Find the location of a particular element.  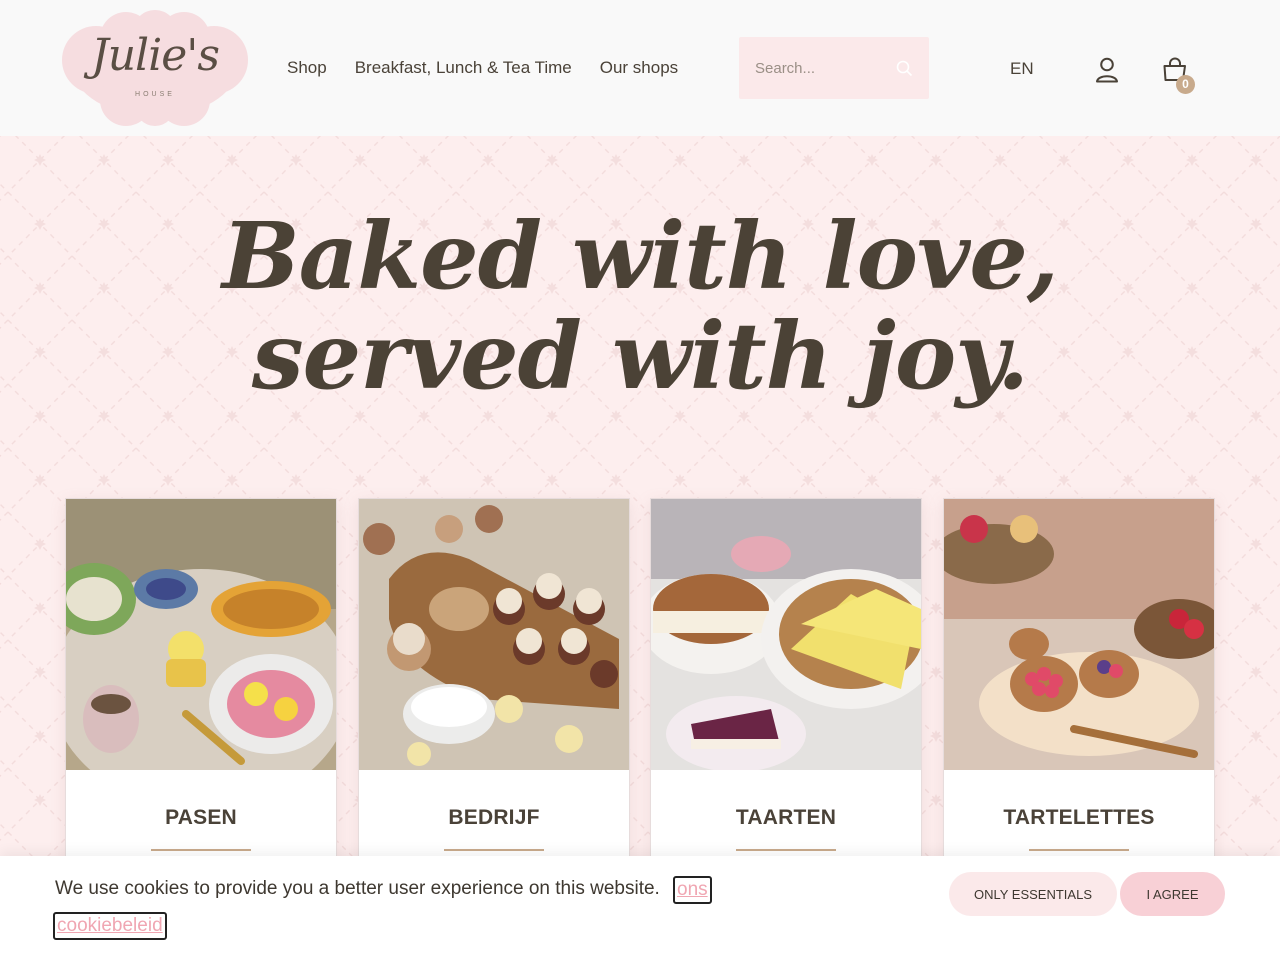

language-switcher: EN is located at coordinates (1022, 69).